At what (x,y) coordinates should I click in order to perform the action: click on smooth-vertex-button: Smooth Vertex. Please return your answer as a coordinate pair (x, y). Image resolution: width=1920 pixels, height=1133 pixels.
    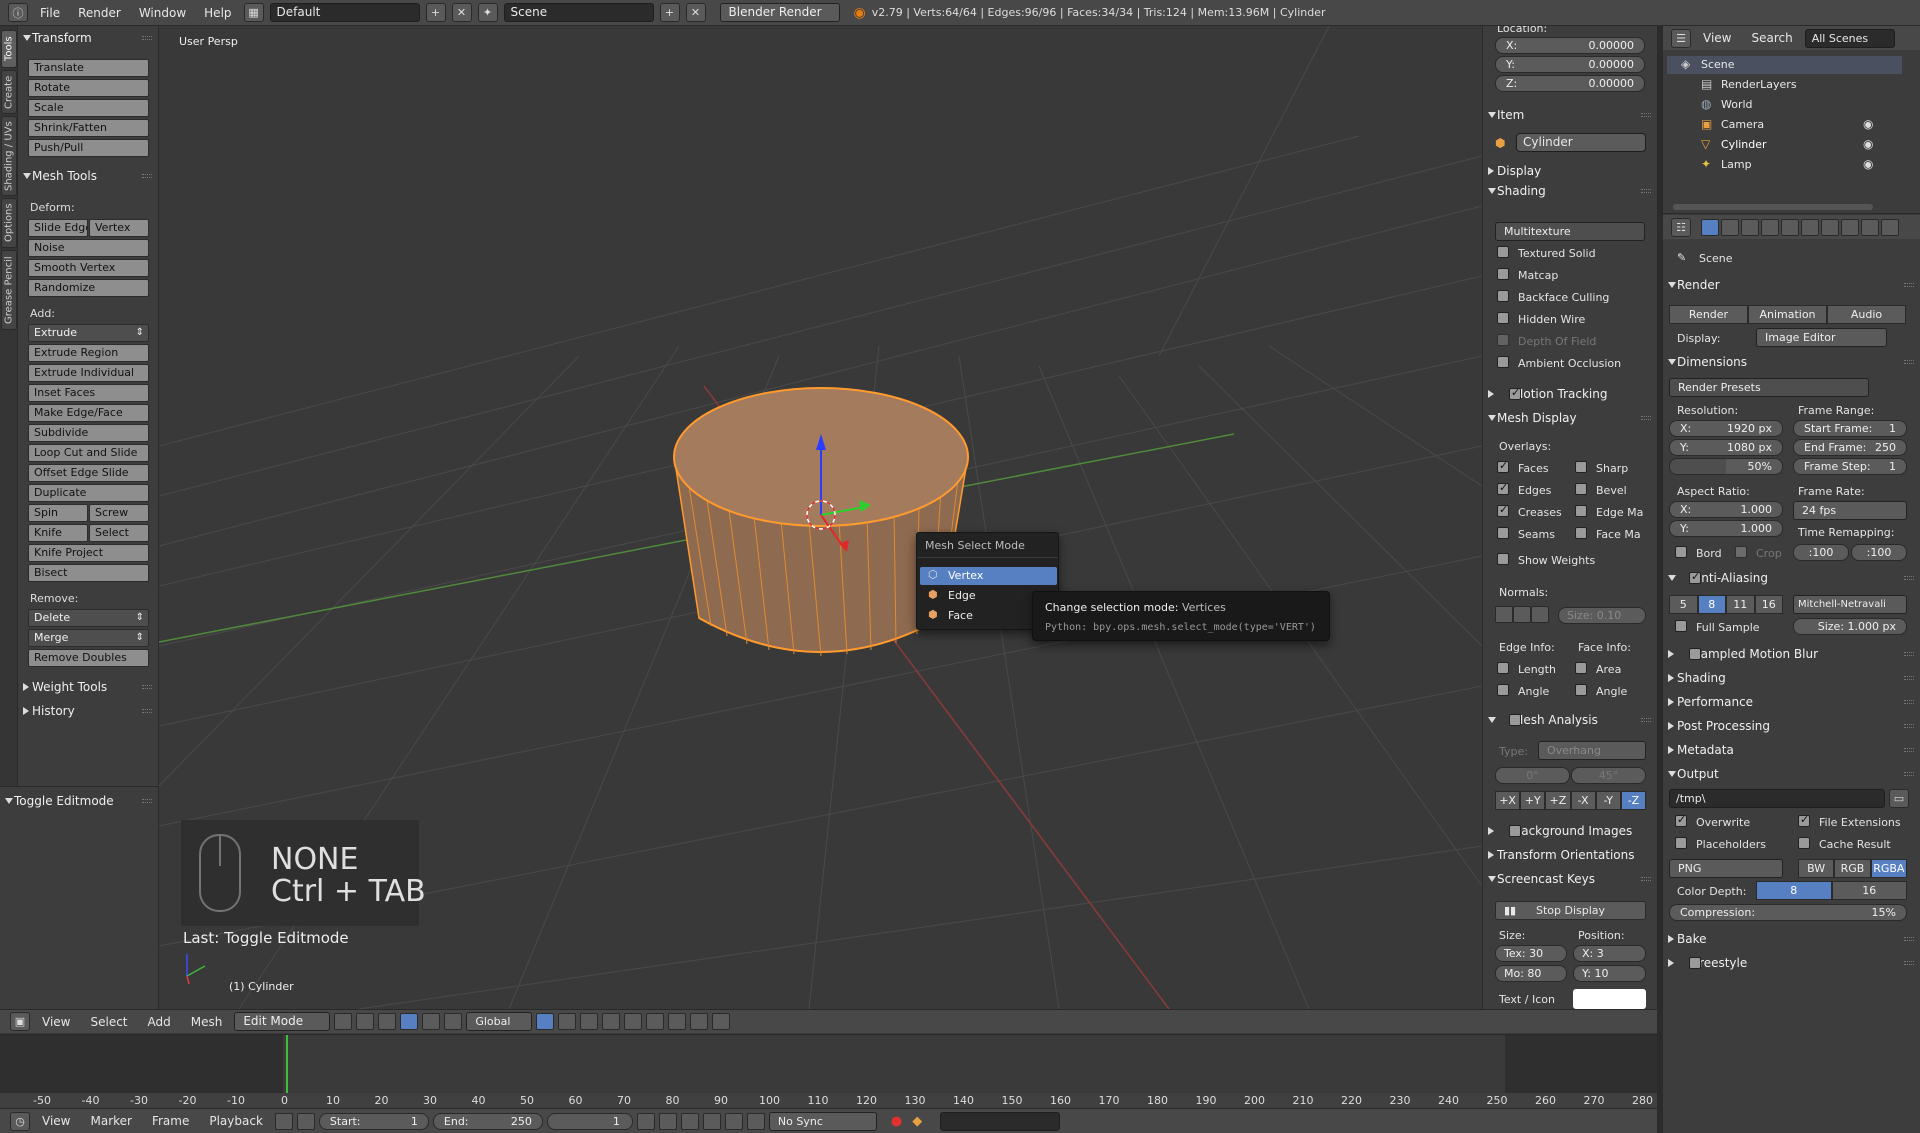
    Looking at the image, I should click on (88, 268).